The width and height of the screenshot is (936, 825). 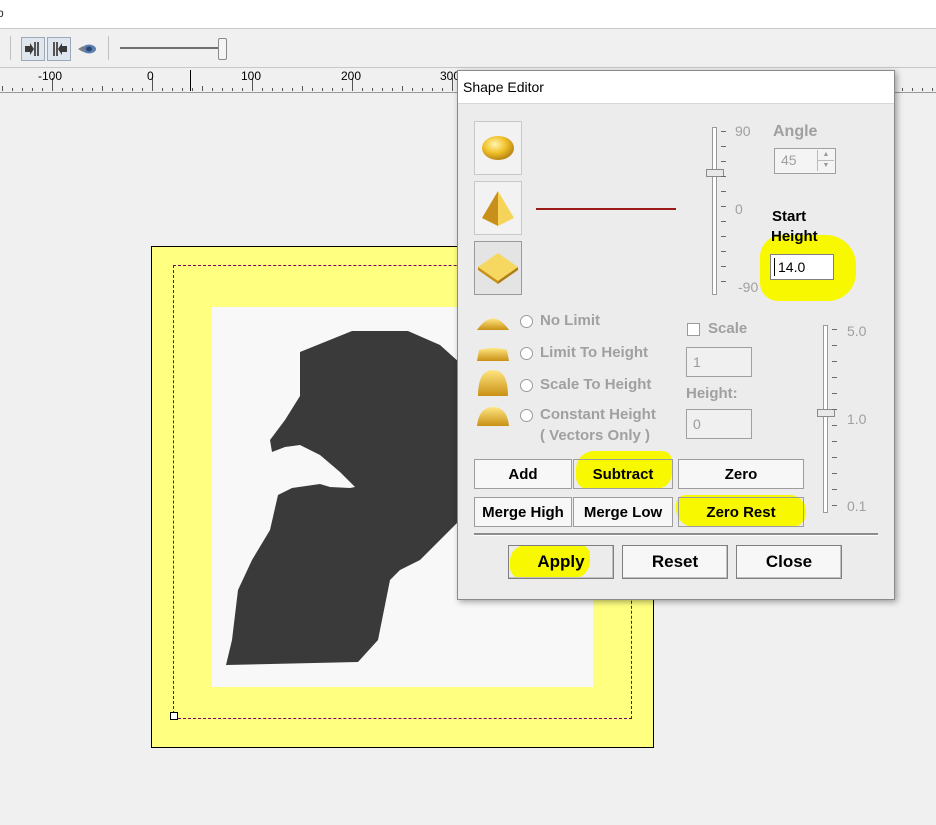 What do you see at coordinates (739, 209) in the screenshot?
I see `angle-slider-mid-label: 0` at bounding box center [739, 209].